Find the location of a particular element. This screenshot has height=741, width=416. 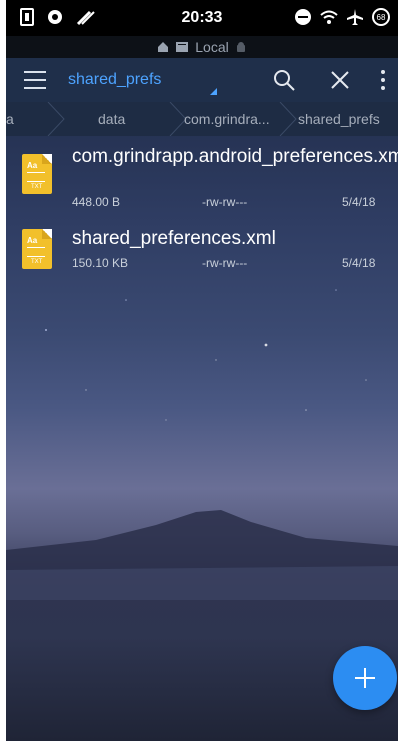

android-icon is located at coordinates (240, 47).